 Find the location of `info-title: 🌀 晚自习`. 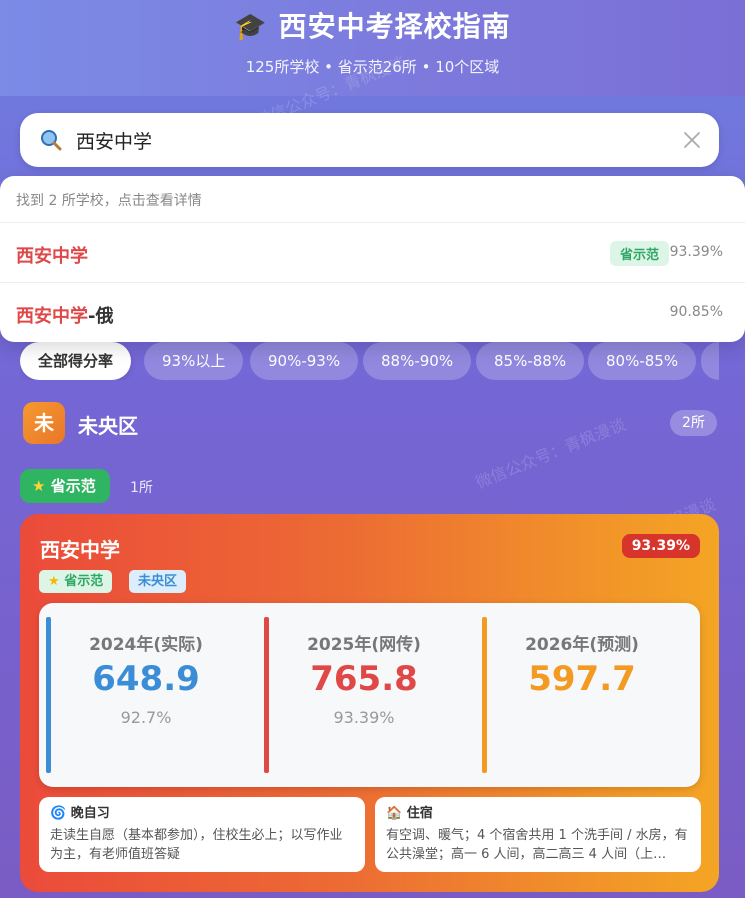

info-title: 🌀 晚自习 is located at coordinates (202, 814).